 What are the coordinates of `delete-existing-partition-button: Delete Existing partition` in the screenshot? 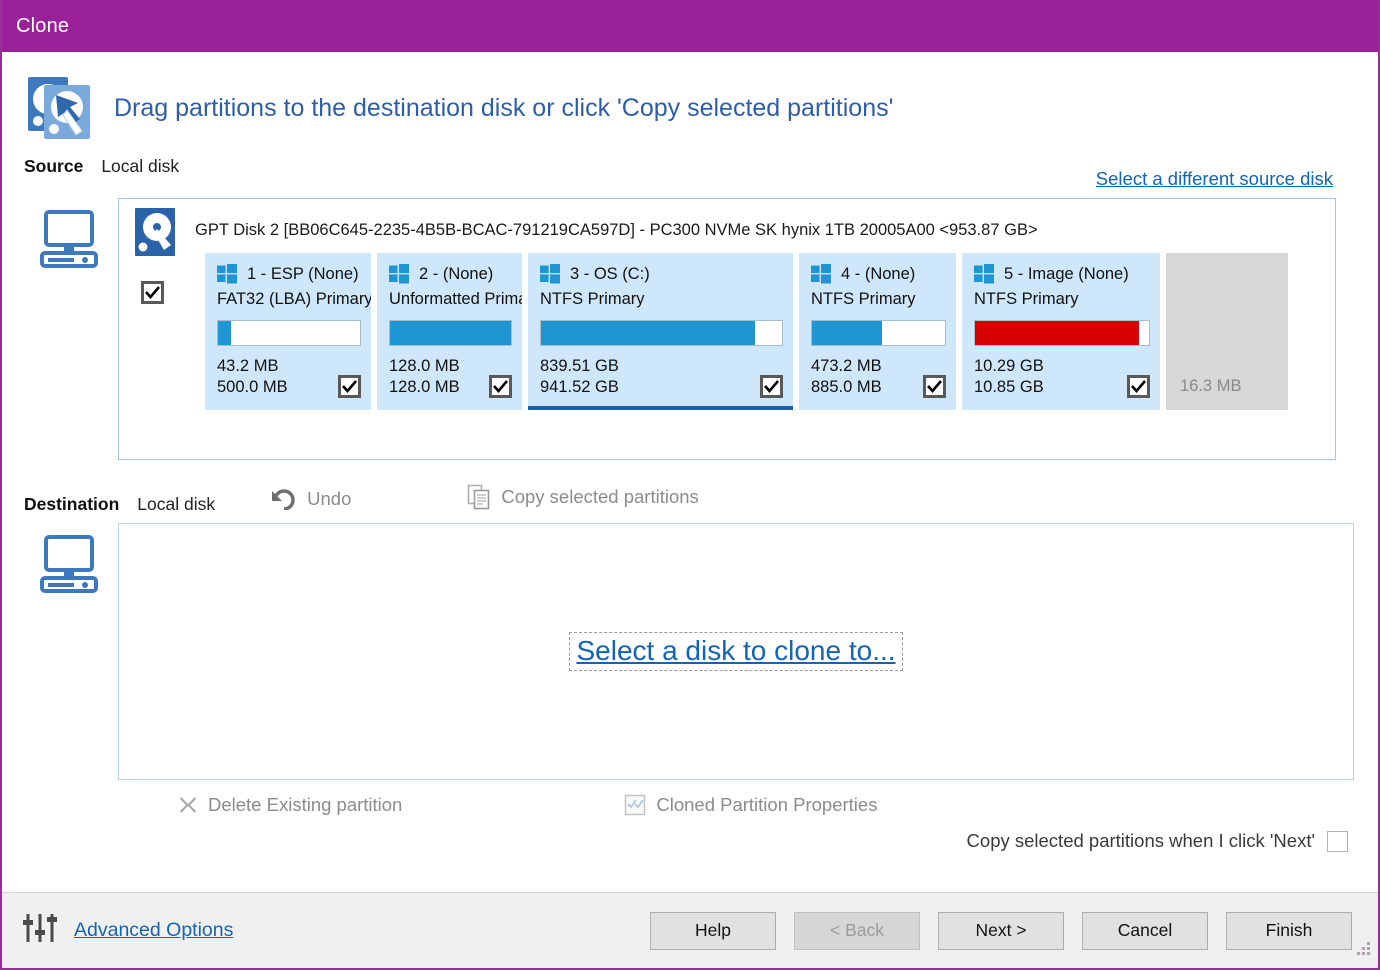 It's located at (290, 805).